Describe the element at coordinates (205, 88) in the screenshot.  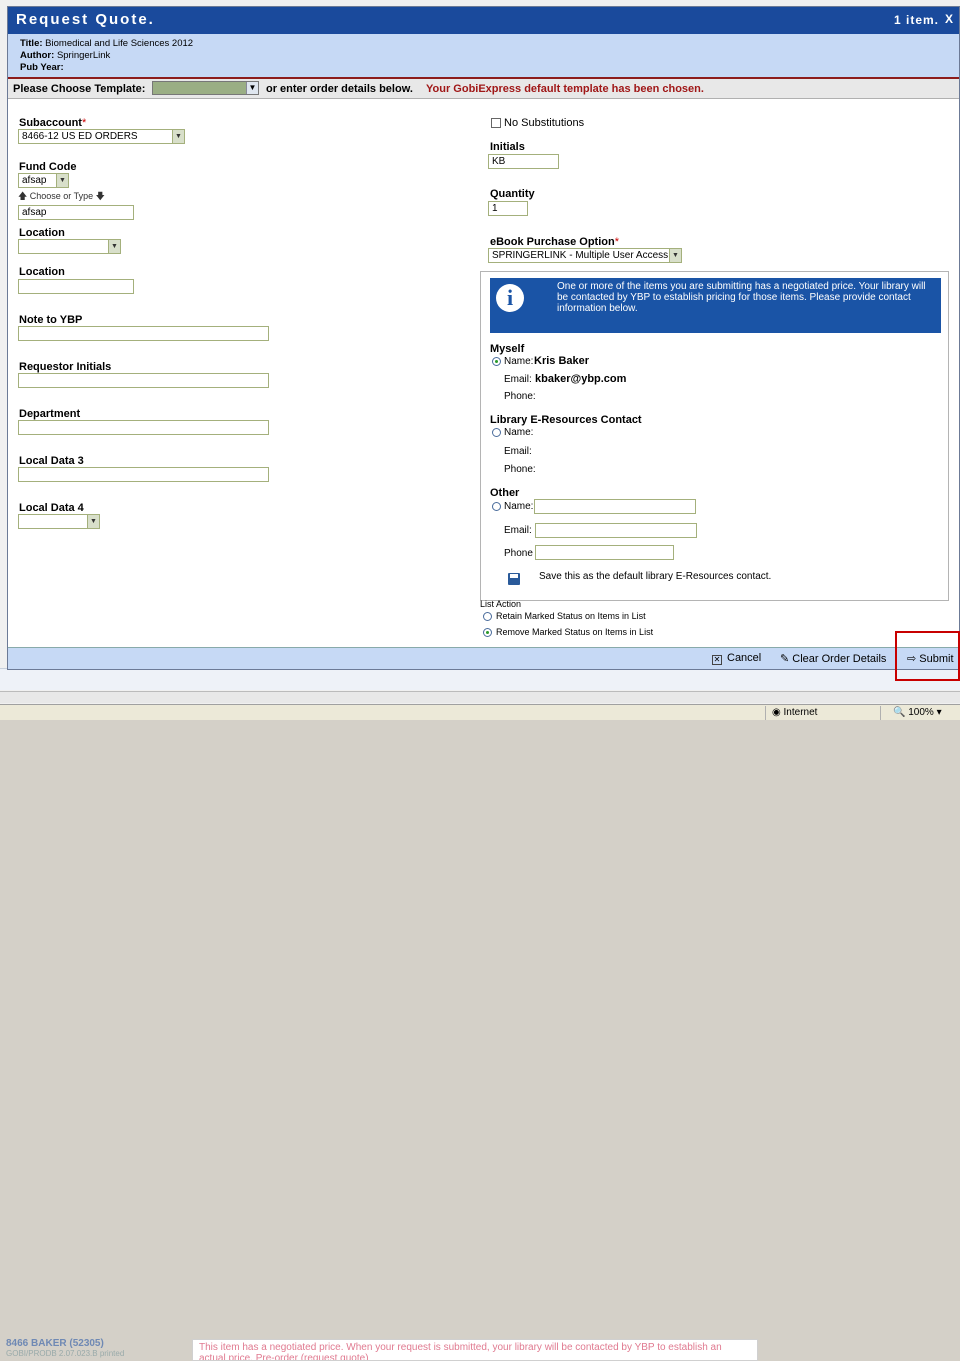
I see `template-select: ▼` at that location.